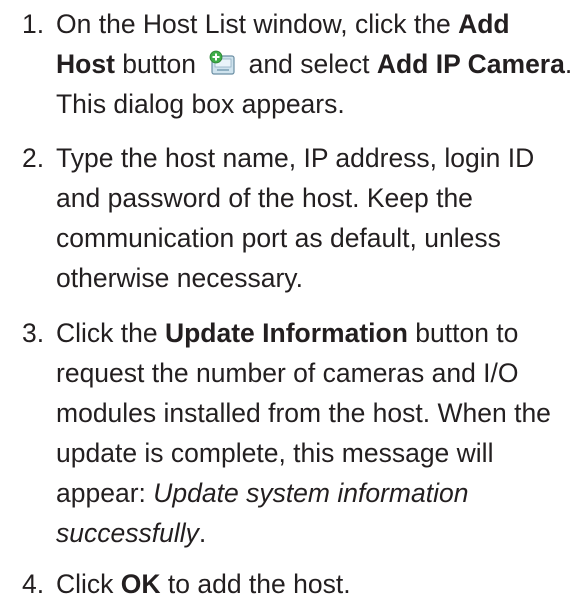 This screenshot has height=604, width=577. Describe the element at coordinates (286, 333) in the screenshot. I see `update-information-label: Update Information` at that location.